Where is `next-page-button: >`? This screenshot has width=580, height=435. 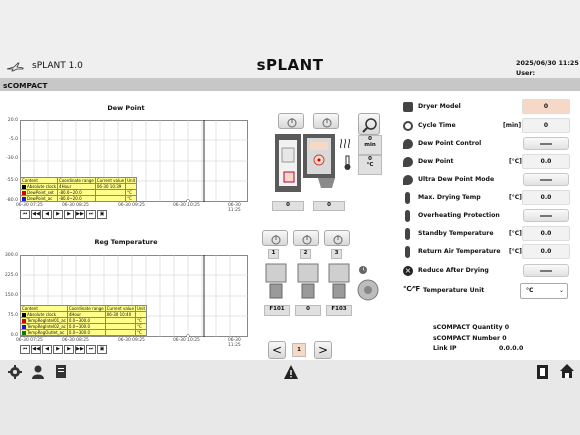
next-page-button: > is located at coordinates (323, 350).